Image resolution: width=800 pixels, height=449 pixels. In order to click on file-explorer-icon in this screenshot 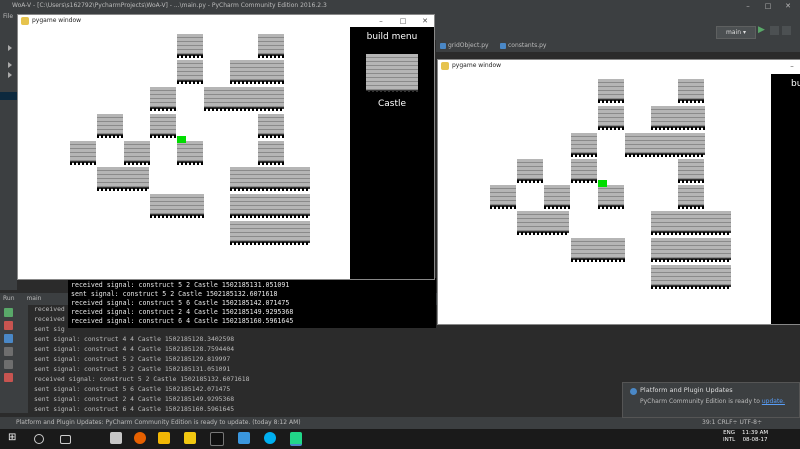, I will do `click(190, 438)`.